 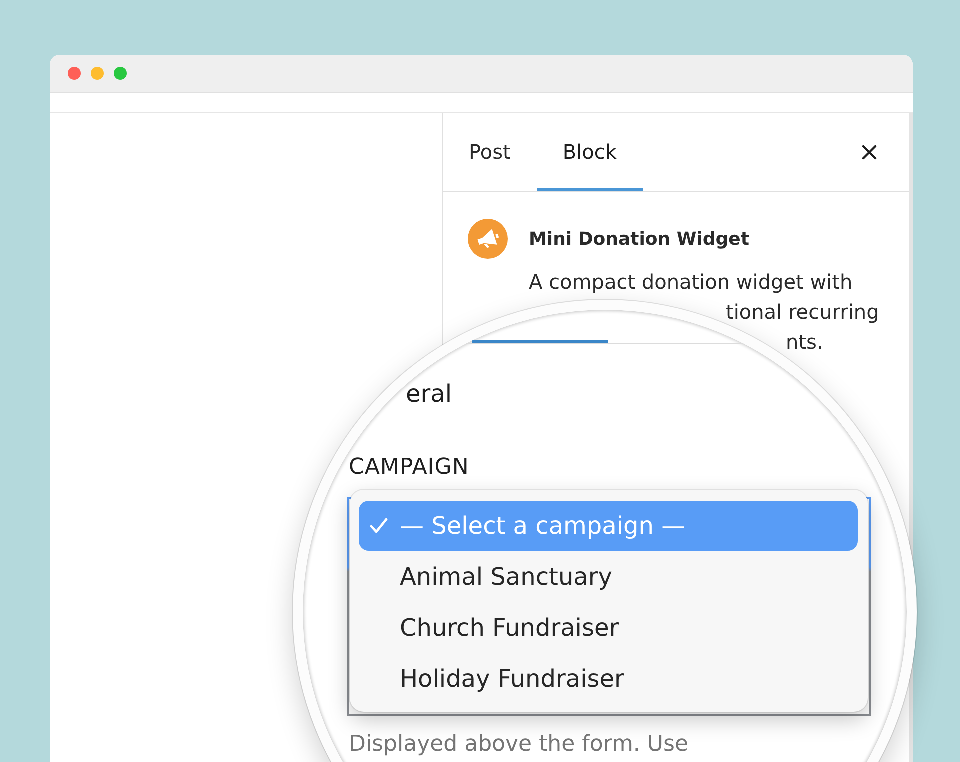 I want to click on block-description: tional recurring, so click(x=803, y=312).